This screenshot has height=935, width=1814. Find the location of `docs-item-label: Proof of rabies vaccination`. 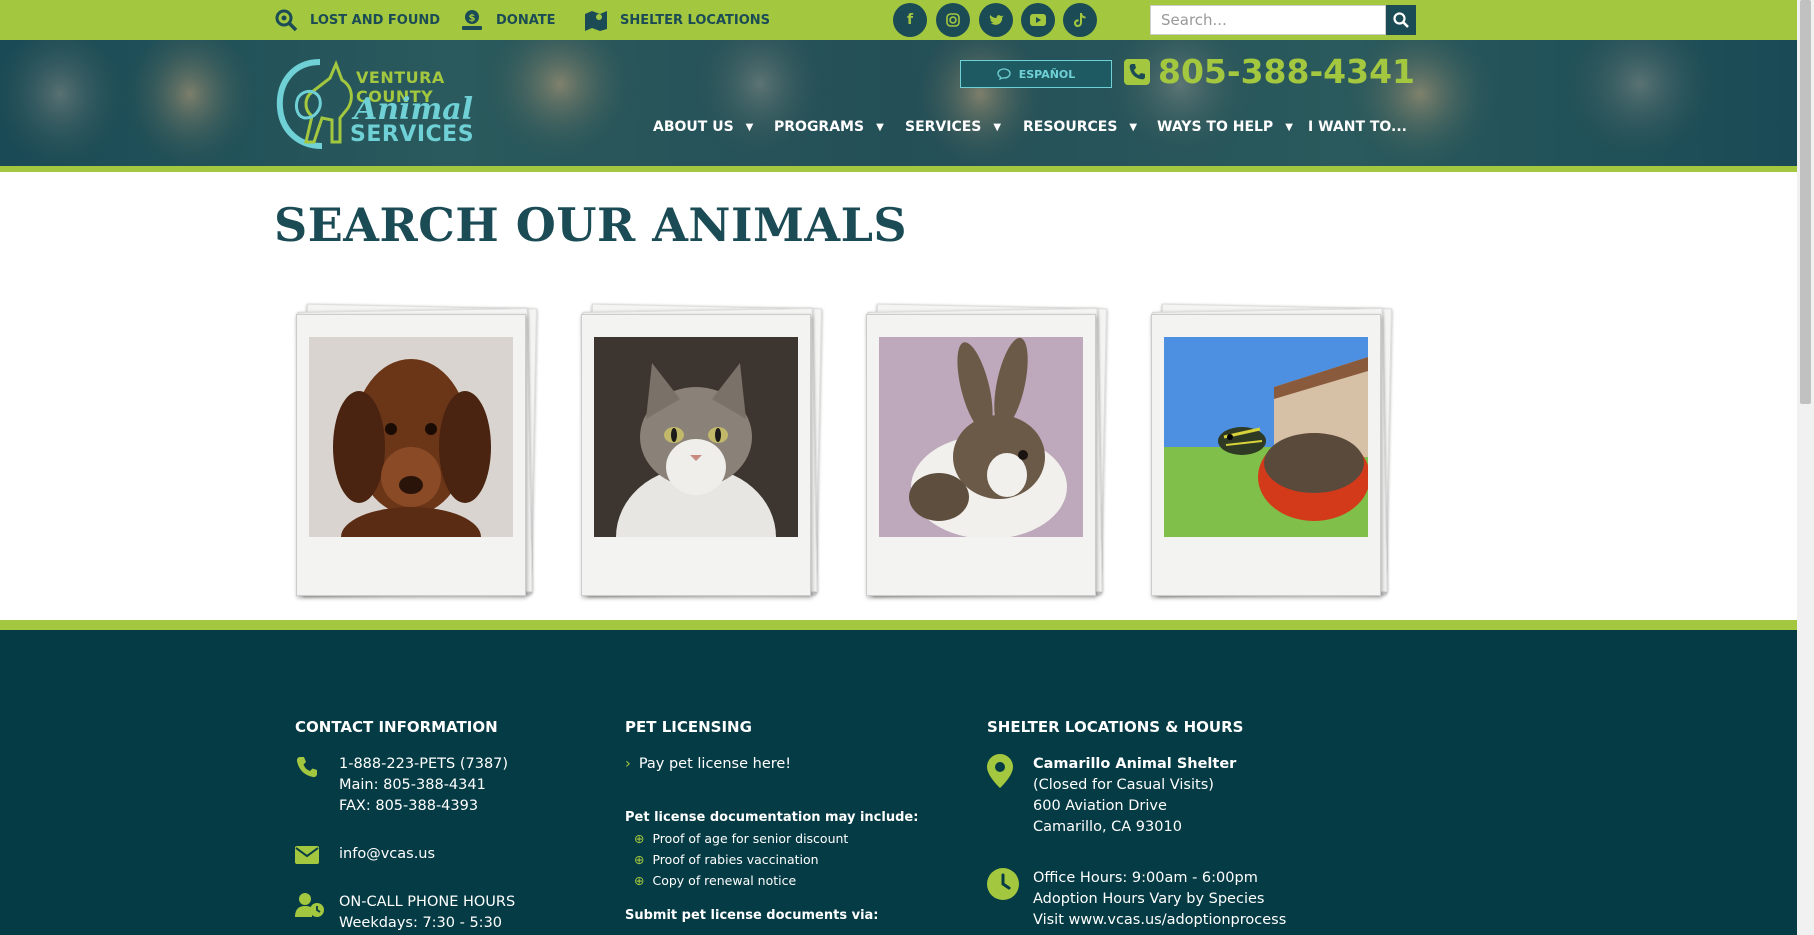

docs-item-label: Proof of rabies vaccination is located at coordinates (735, 859).